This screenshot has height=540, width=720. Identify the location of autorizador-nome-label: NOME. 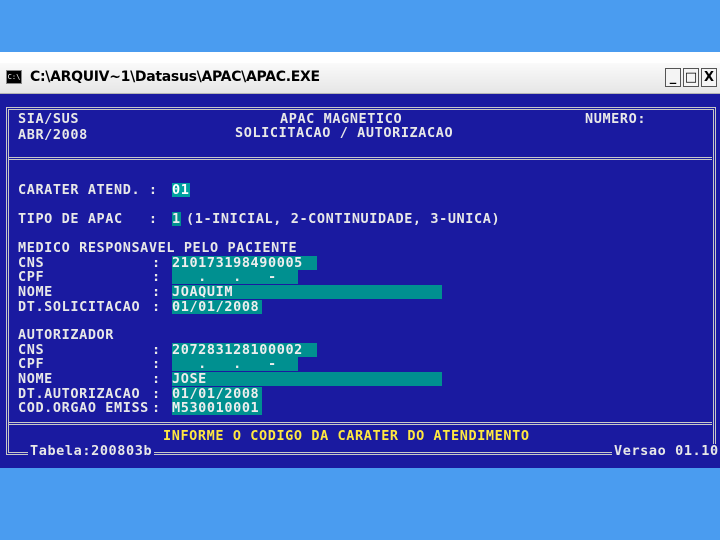
(35, 379).